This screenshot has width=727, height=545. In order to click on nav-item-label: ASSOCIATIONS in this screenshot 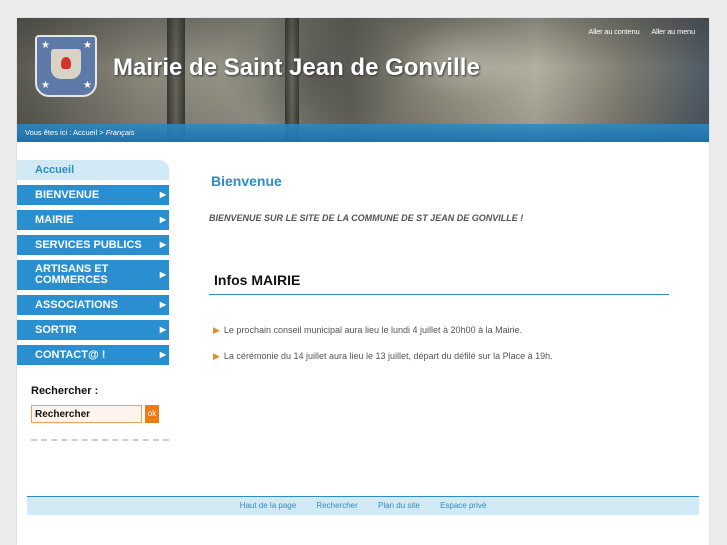, I will do `click(76, 305)`.